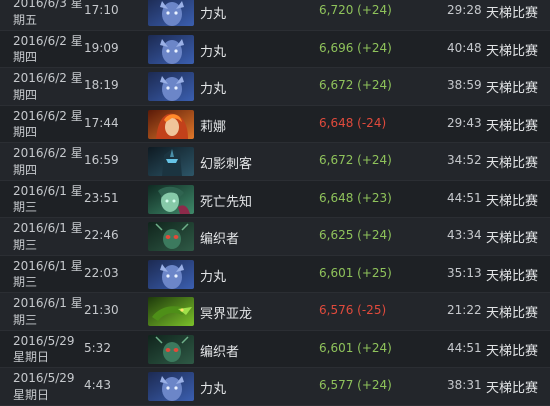 This screenshot has width=550, height=406. Describe the element at coordinates (101, 235) in the screenshot. I see `match-time: 22:46` at that location.